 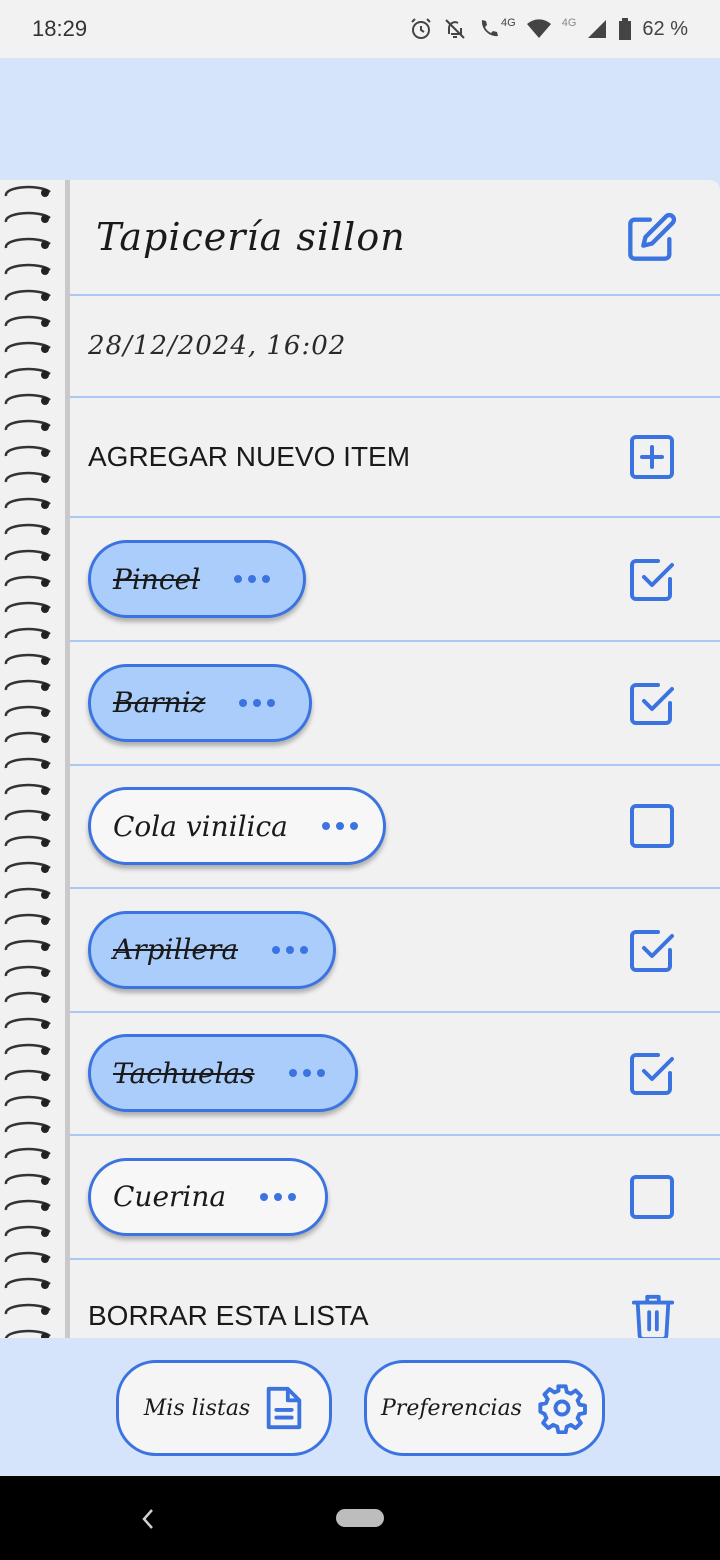 I want to click on delete-list-label: BORRAR ESTA LISTA, so click(x=228, y=1315).